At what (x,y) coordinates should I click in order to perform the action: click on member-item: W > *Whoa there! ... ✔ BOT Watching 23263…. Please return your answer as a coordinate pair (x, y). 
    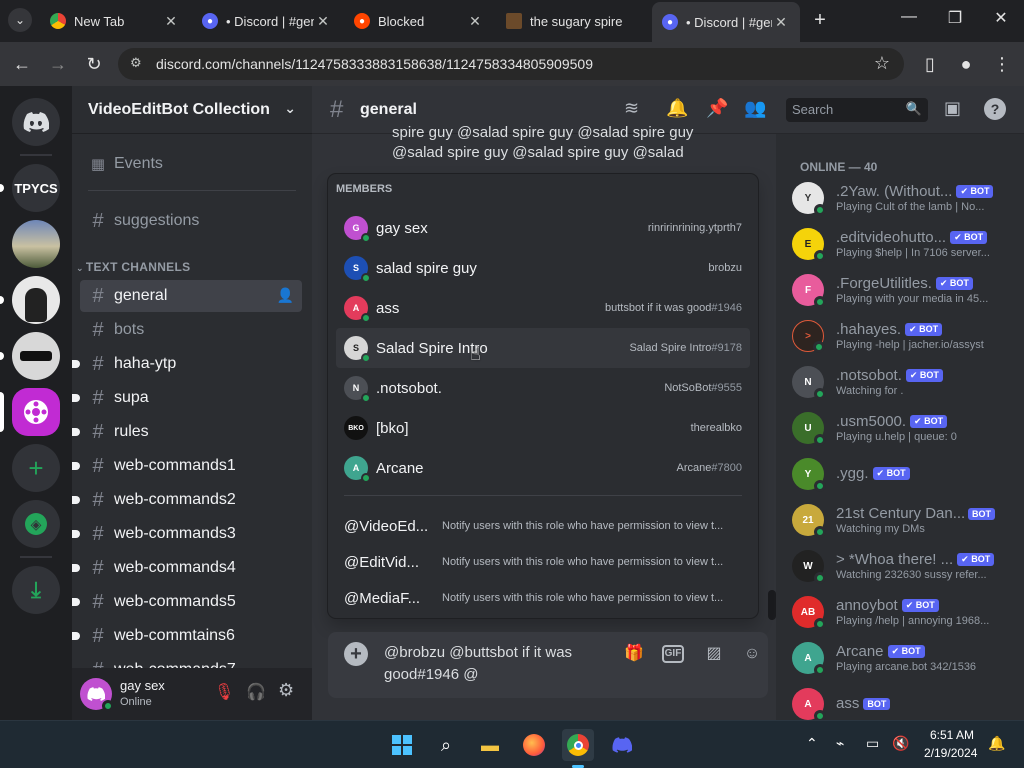
    Looking at the image, I should click on (900, 566).